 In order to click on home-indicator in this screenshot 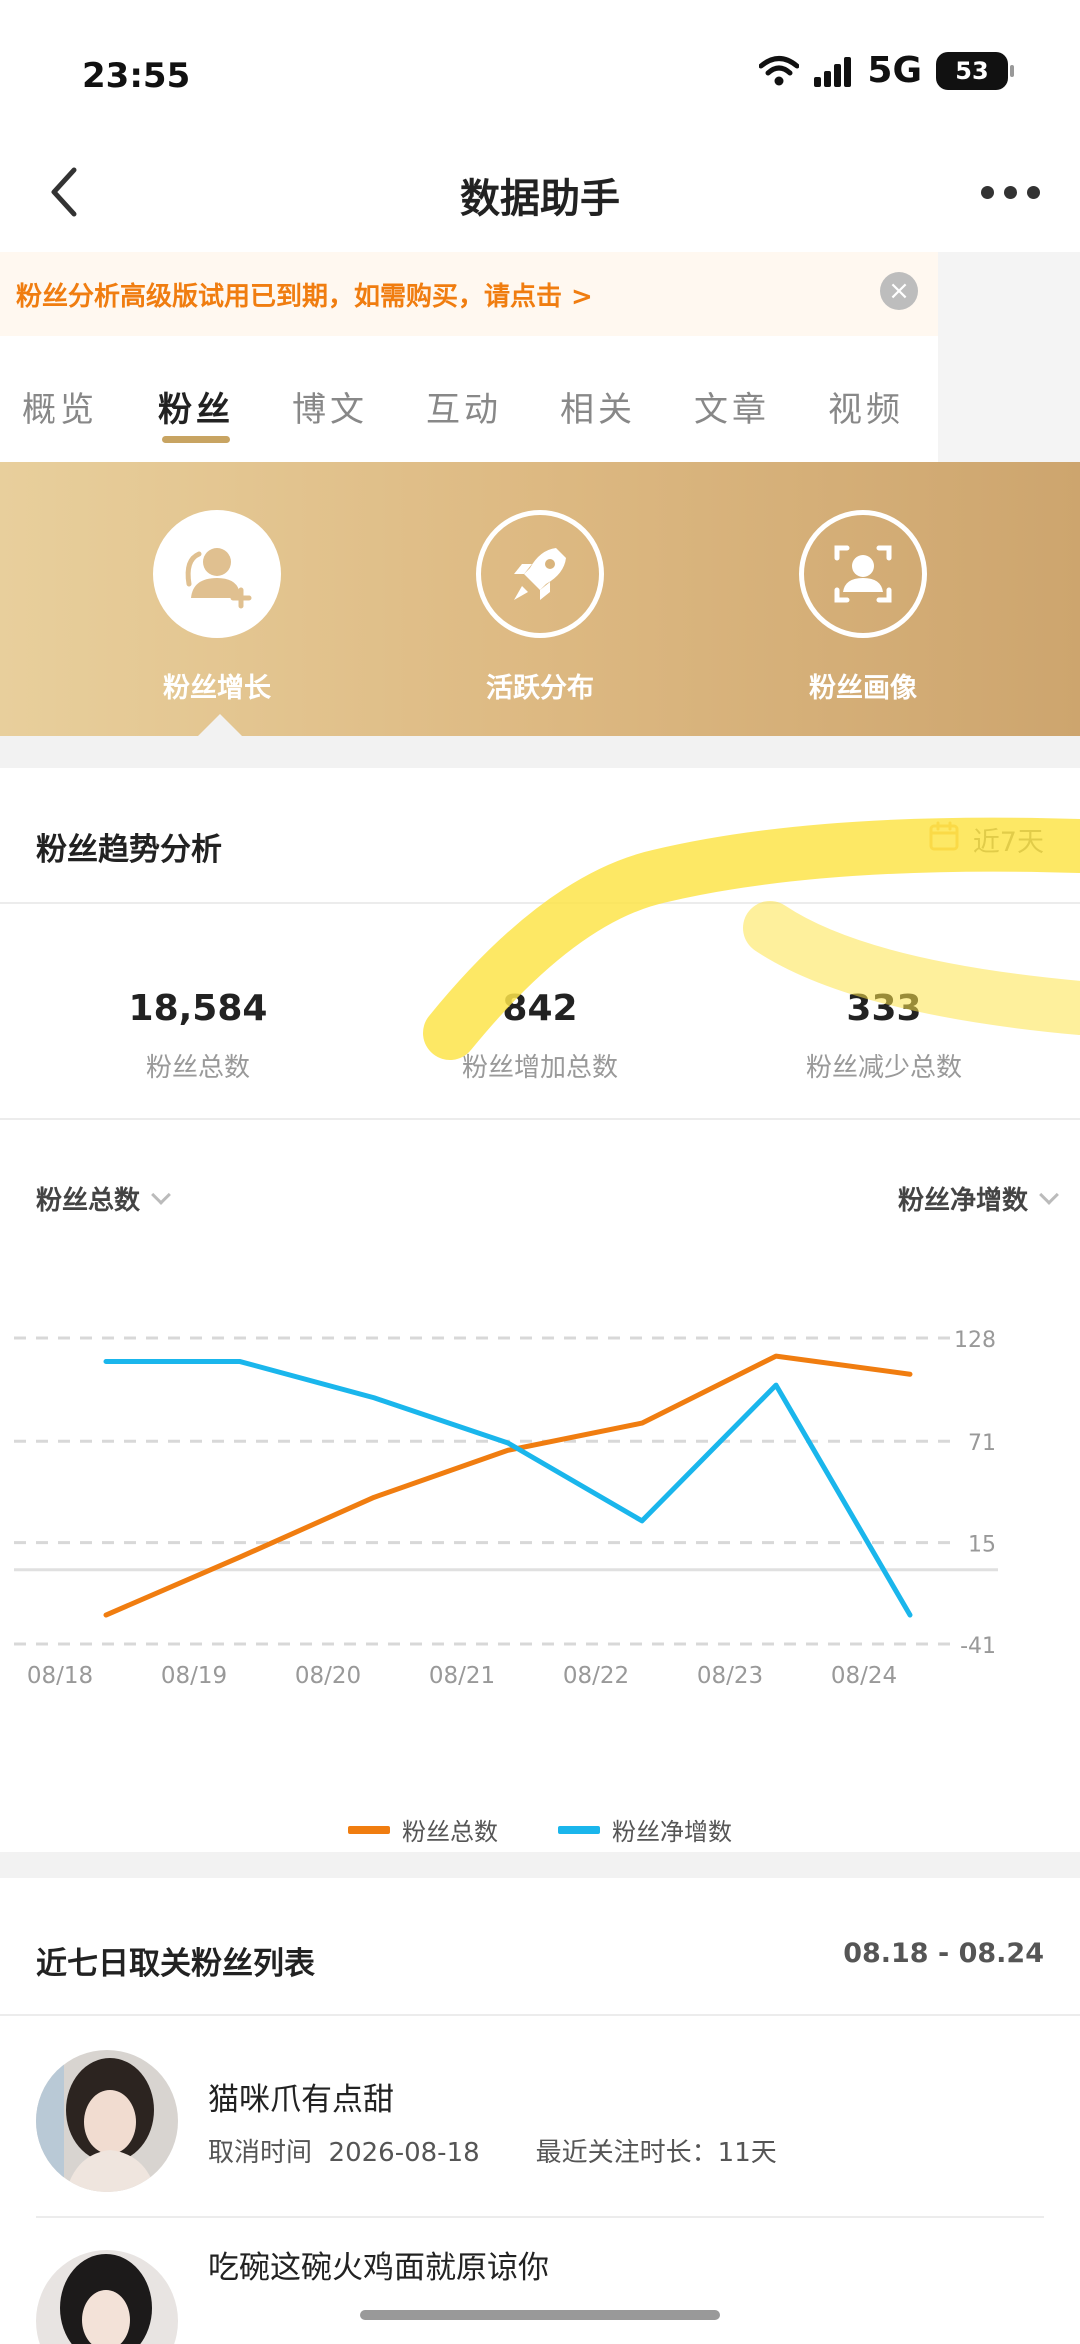, I will do `click(540, 2315)`.